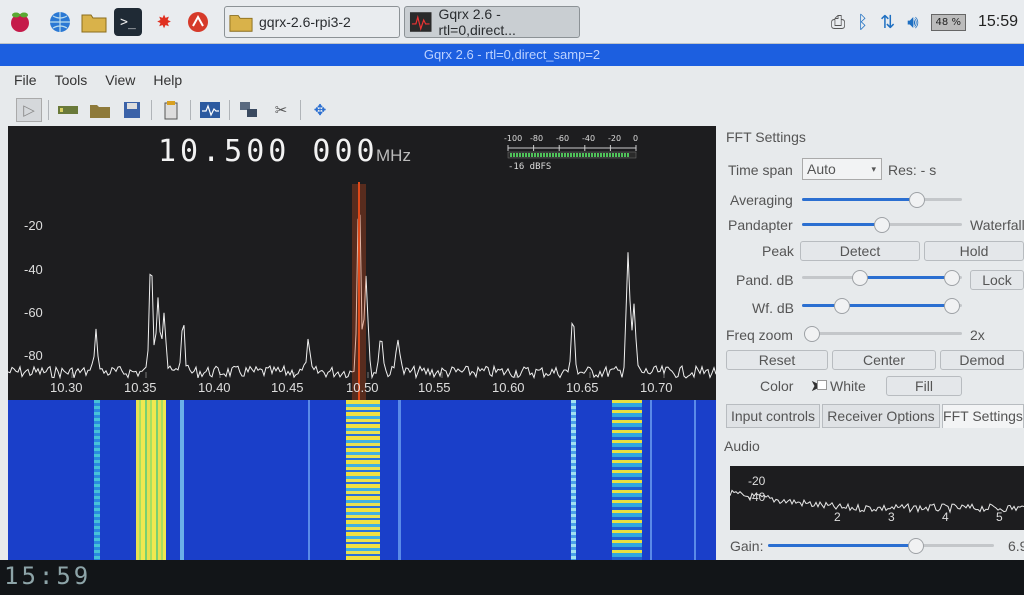 Image resolution: width=1024 pixels, height=595 pixels. Describe the element at coordinates (164, 22) in the screenshot. I see `burst-icon: ✸` at that location.